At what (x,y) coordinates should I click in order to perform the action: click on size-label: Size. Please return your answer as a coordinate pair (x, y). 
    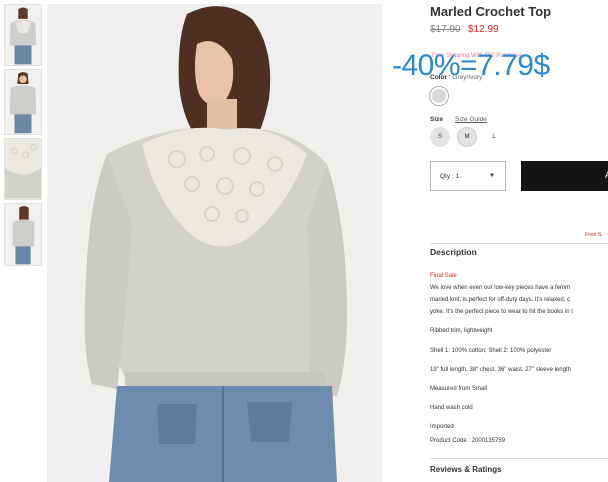
    Looking at the image, I should click on (437, 119).